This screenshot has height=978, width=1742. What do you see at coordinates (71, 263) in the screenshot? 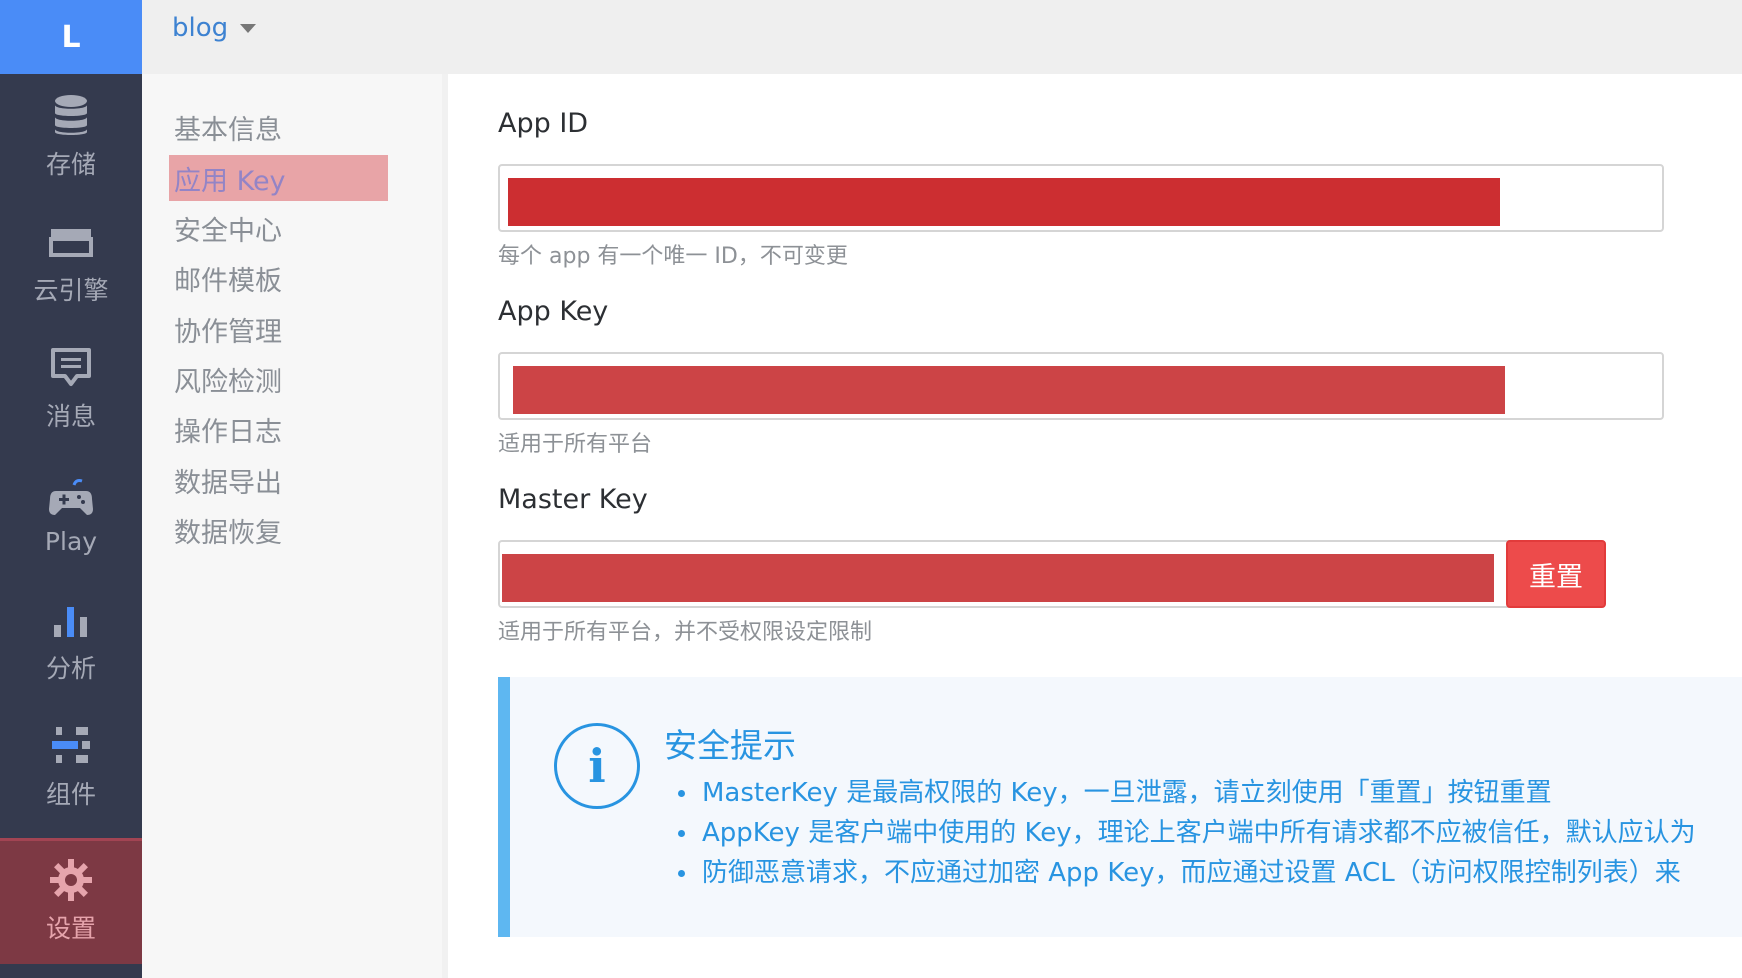
I see `rail-item-engine: 云引擎` at bounding box center [71, 263].